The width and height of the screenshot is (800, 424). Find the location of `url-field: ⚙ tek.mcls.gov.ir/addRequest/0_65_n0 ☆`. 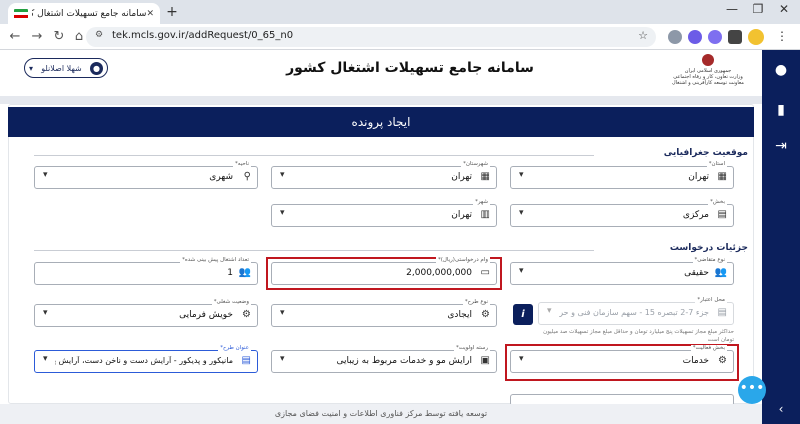

url-field: ⚙ tek.mcls.gov.ir/addRequest/0_65_n0 ☆ is located at coordinates (371, 37).